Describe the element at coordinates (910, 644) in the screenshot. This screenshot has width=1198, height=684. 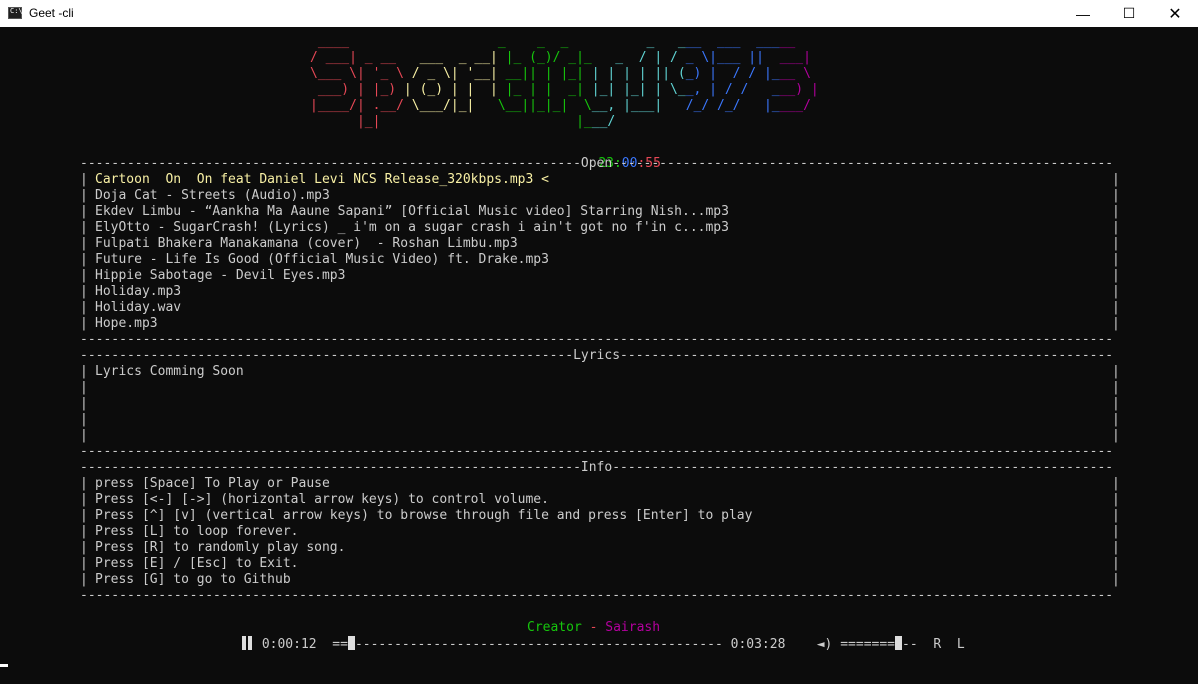
I see `volume-remaining: --` at that location.